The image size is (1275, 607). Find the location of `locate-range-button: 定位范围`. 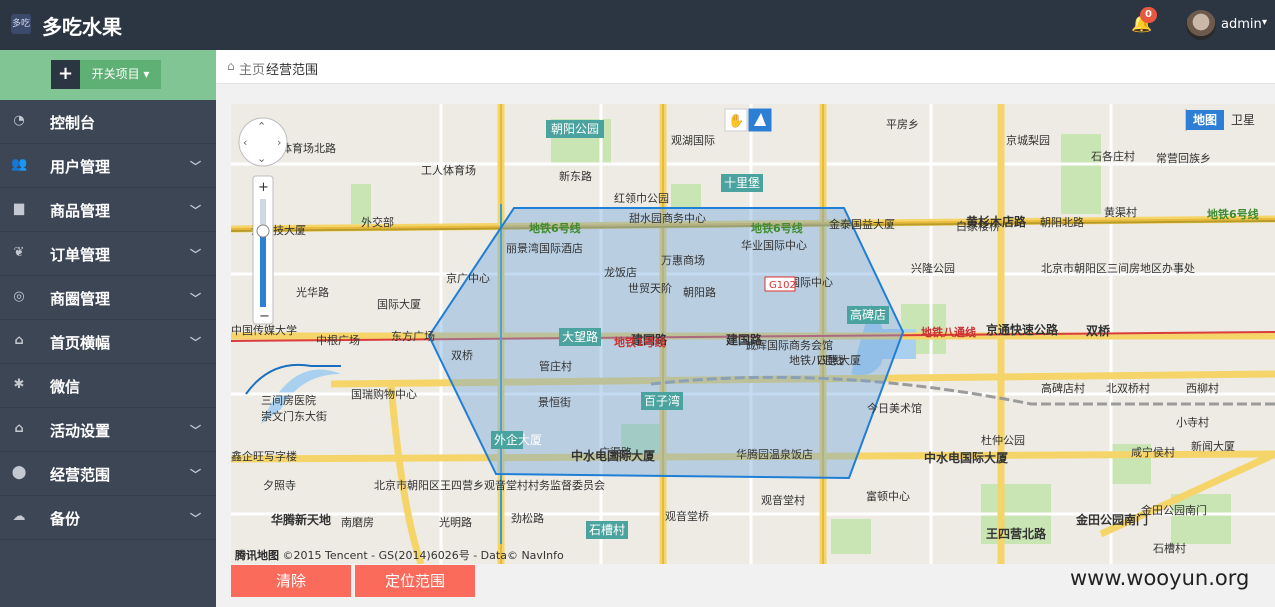

locate-range-button: 定位范围 is located at coordinates (415, 581).